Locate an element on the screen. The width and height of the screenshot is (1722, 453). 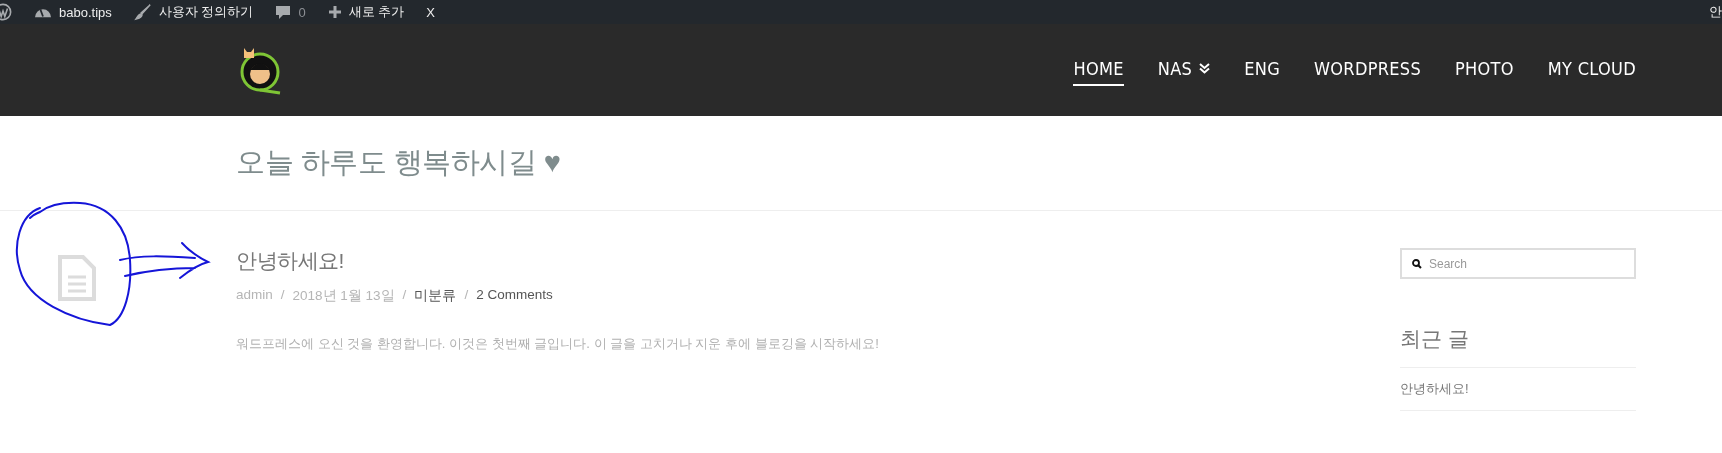
nav-link: PHOTO is located at coordinates (1484, 70).